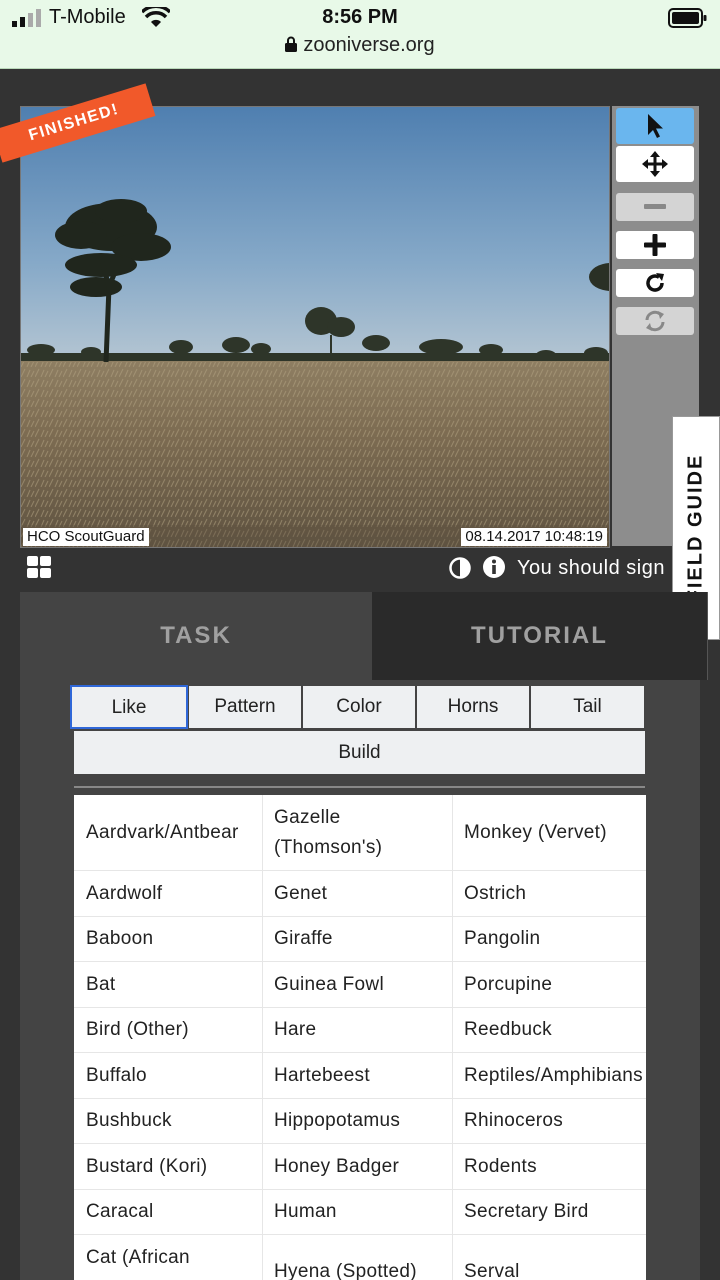  I want to click on species-item: Cat (African, so click(168, 1257).